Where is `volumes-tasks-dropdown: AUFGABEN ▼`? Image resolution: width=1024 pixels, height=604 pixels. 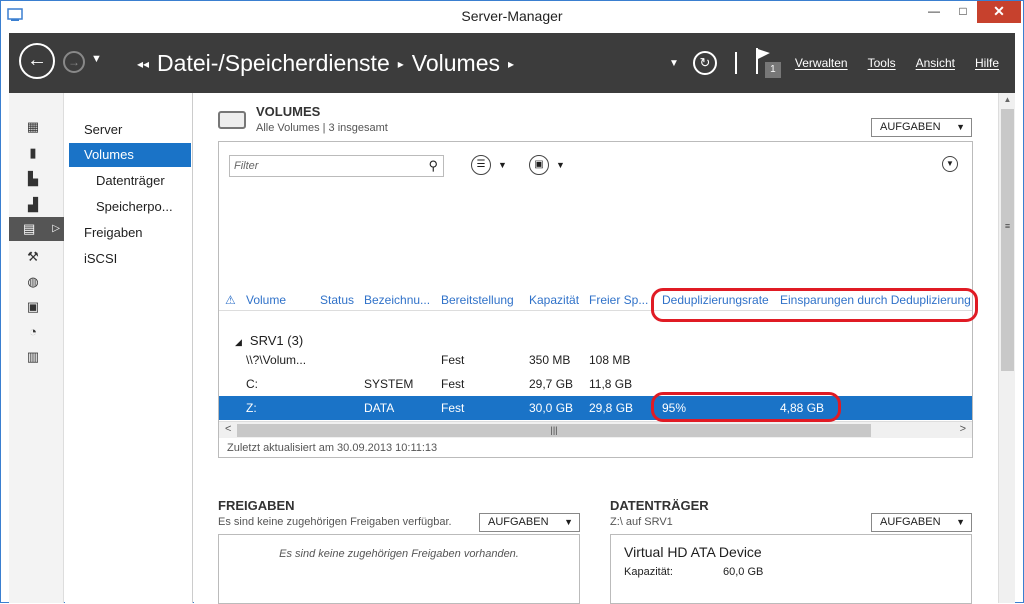
volumes-tasks-dropdown: AUFGABEN ▼ is located at coordinates (921, 127).